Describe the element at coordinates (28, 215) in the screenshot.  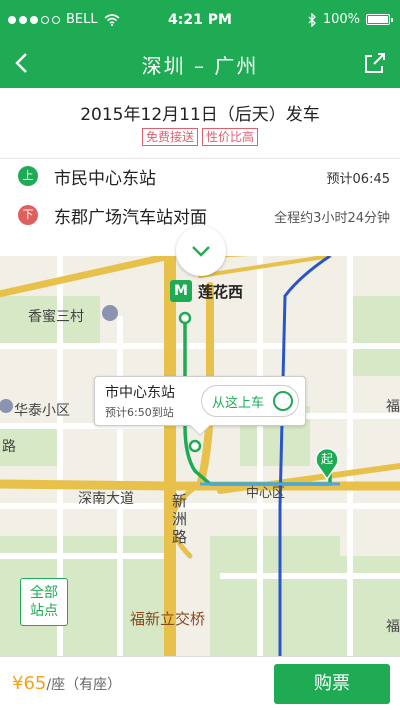
I see `alight-badge-icon: 下` at that location.